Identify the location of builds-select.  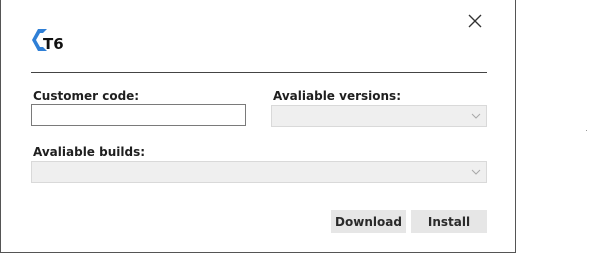
(259, 172).